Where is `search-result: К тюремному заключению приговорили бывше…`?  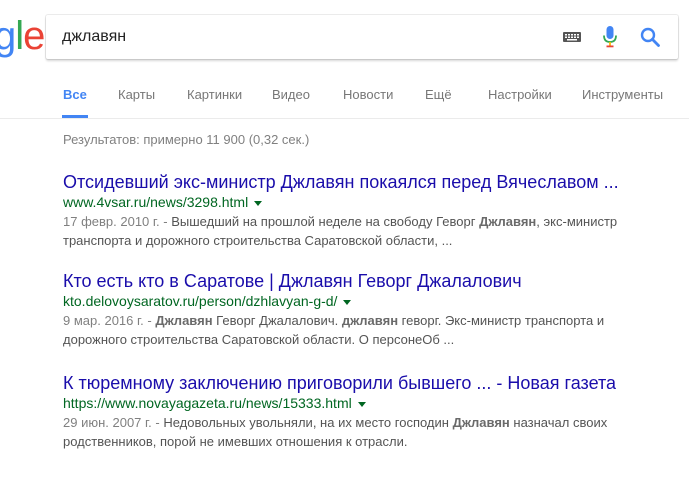 search-result: К тюремному заключению приговорили бывше… is located at coordinates (363, 411).